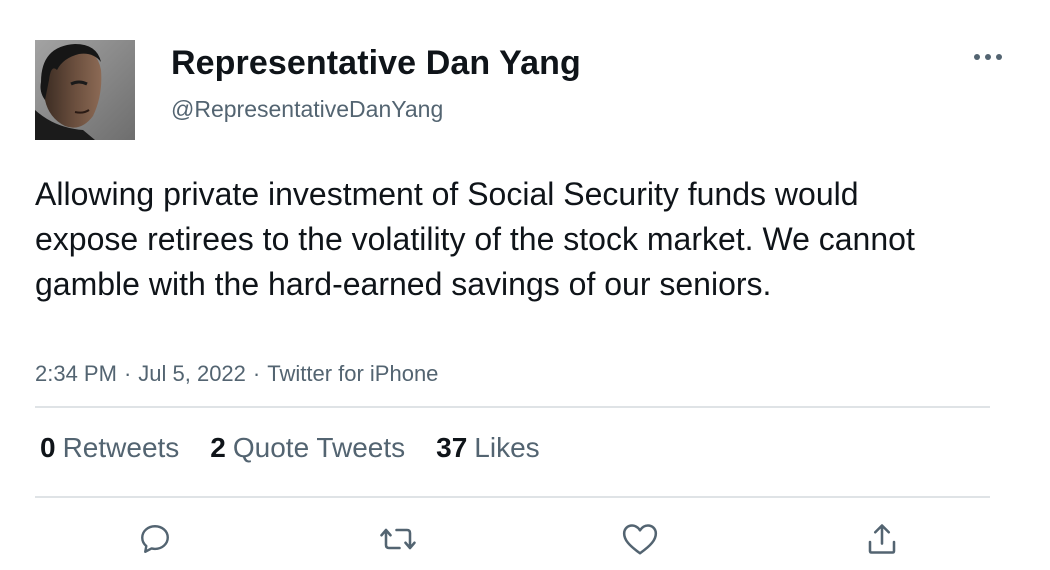 Image resolution: width=1050 pixels, height=570 pixels. Describe the element at coordinates (319, 447) in the screenshot. I see `quote-tweets-label: Quote Tweets` at that location.